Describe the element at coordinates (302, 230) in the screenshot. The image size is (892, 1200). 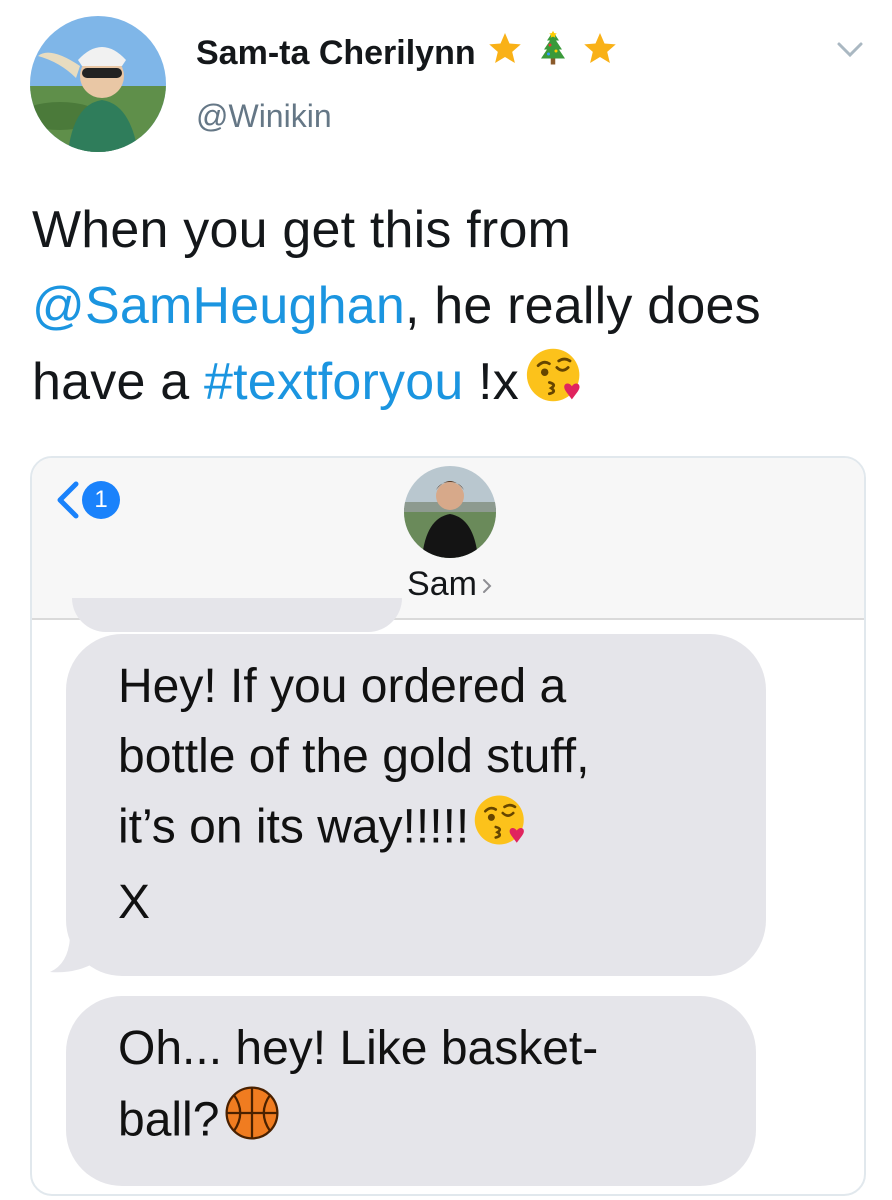
I see `tweet-text-part: When you get this from` at that location.